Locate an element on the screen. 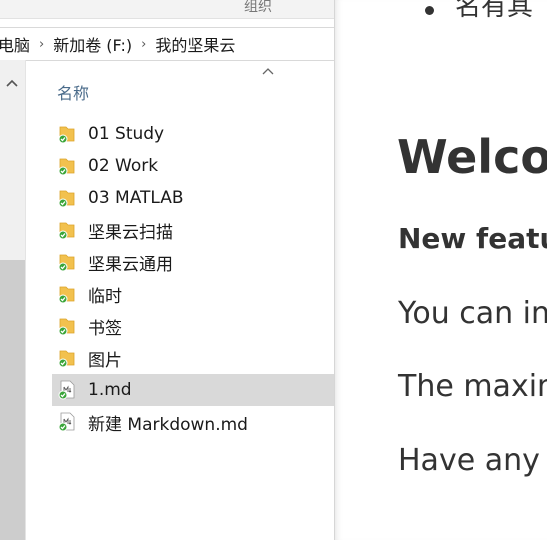 Image resolution: width=547 pixels, height=540 pixels. scroll-up-icon is located at coordinates (12, 83).